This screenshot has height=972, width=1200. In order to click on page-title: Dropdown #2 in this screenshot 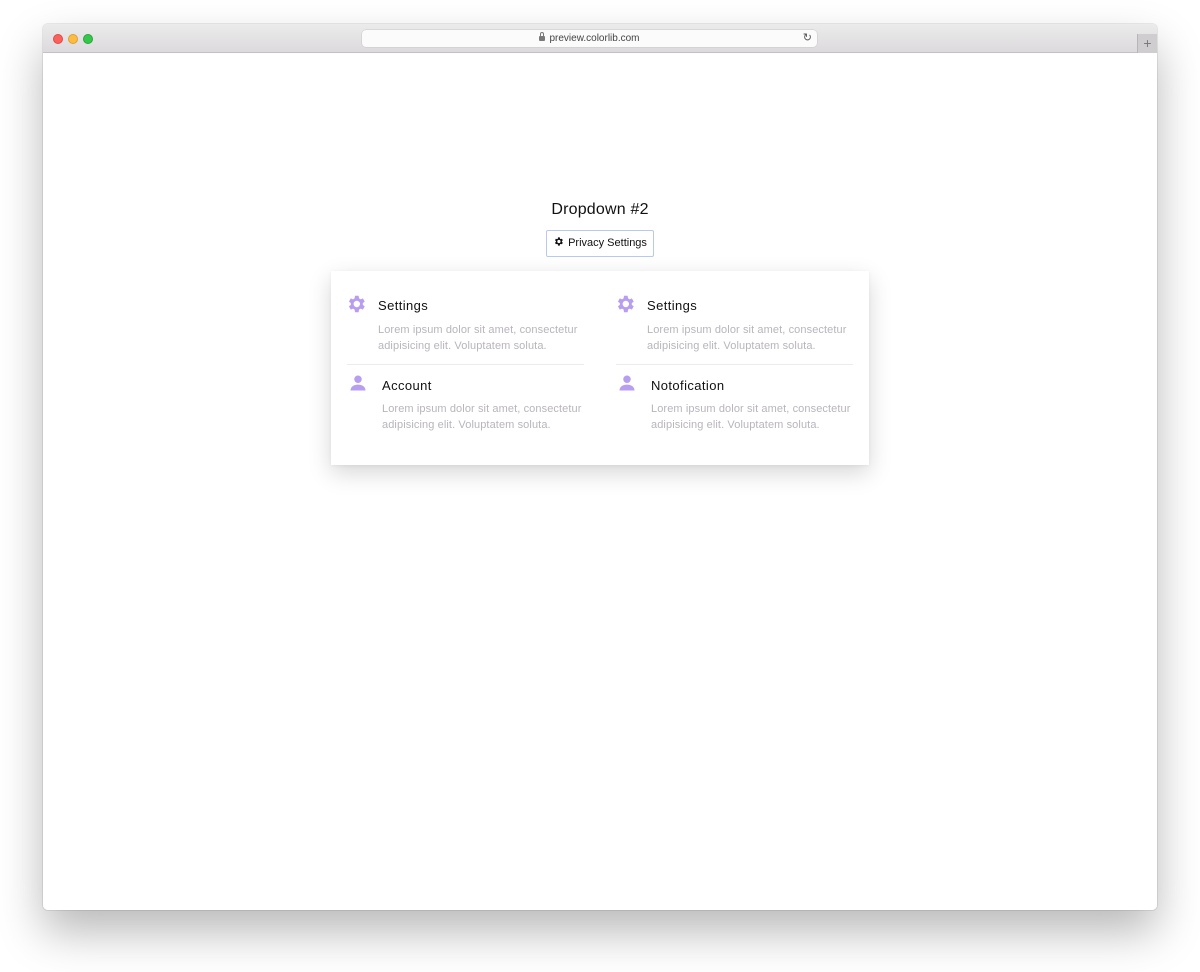, I will do `click(600, 209)`.